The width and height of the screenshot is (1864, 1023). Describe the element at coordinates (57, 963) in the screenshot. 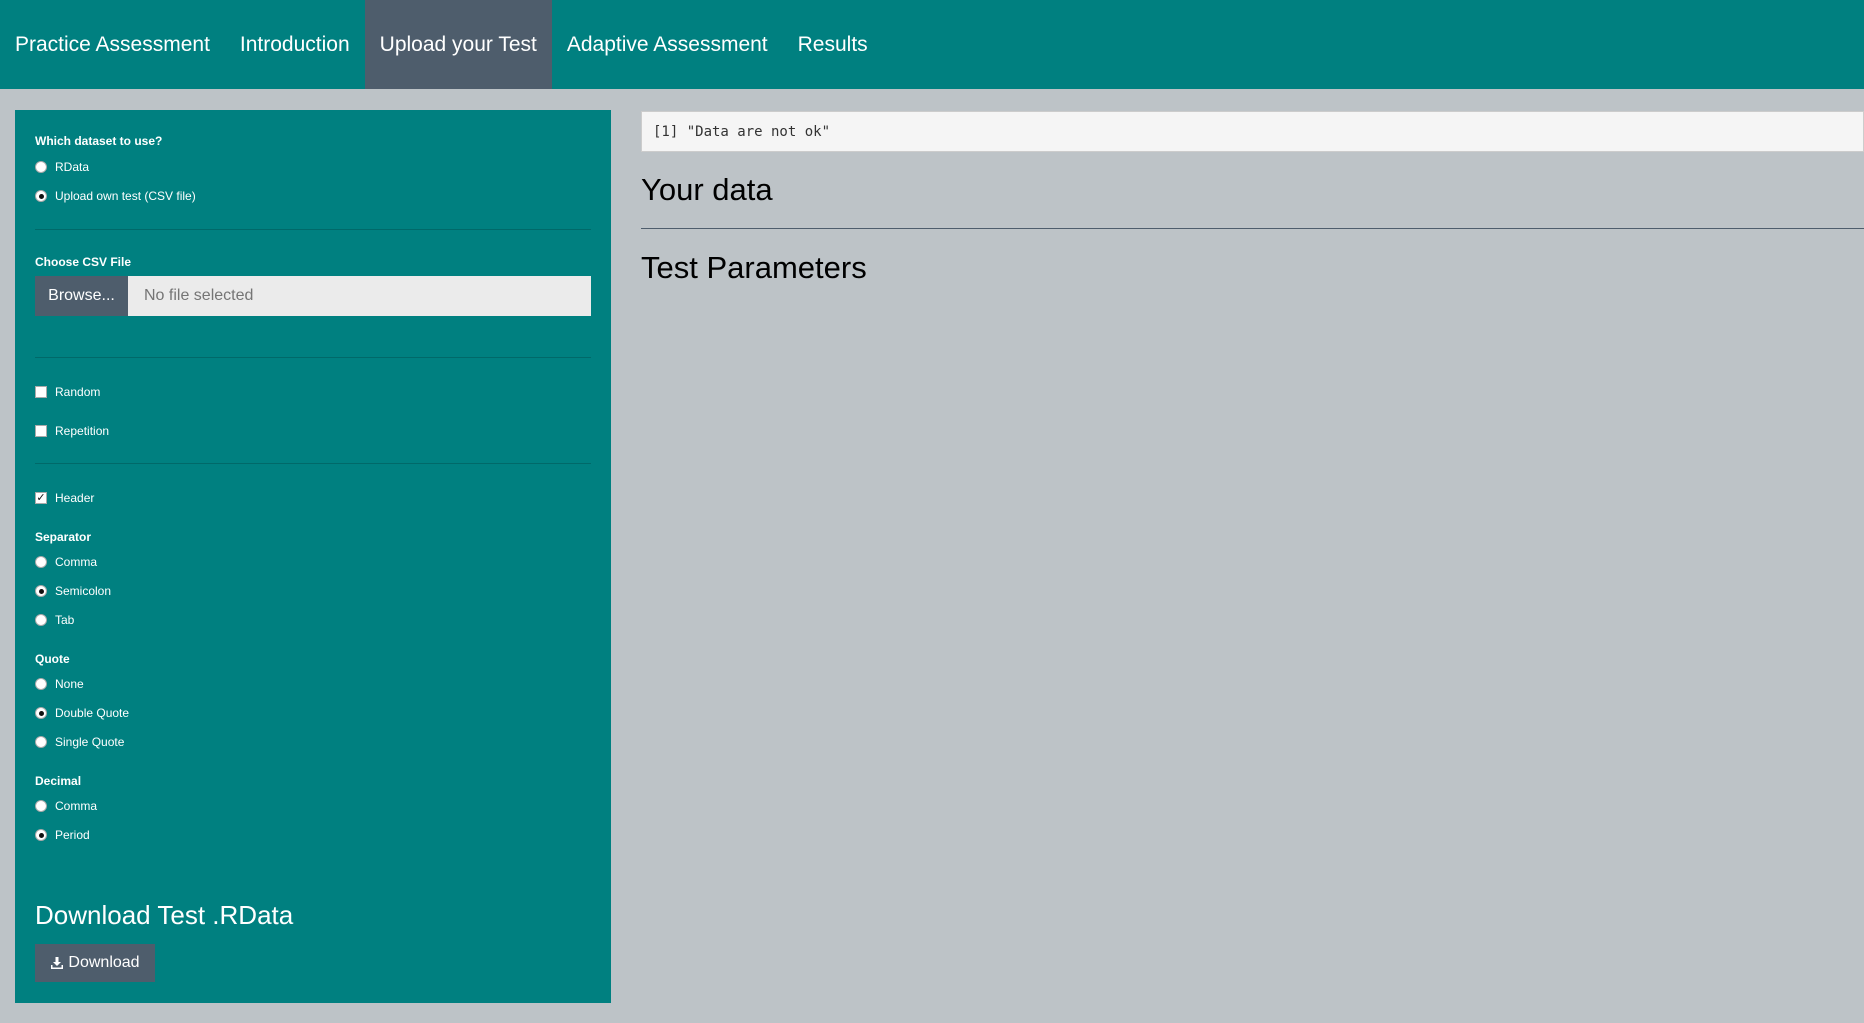

I see `download-icon` at that location.